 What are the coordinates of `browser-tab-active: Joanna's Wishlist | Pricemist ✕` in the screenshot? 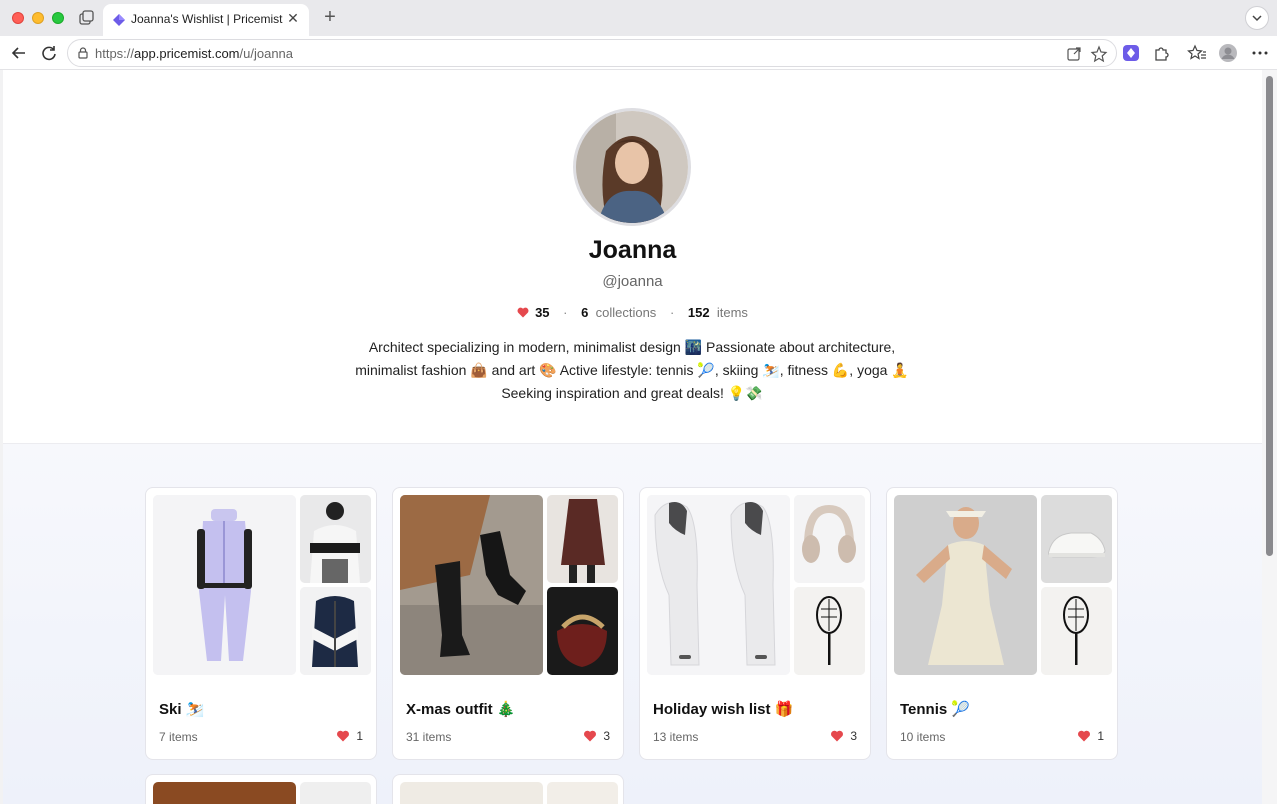 It's located at (206, 20).